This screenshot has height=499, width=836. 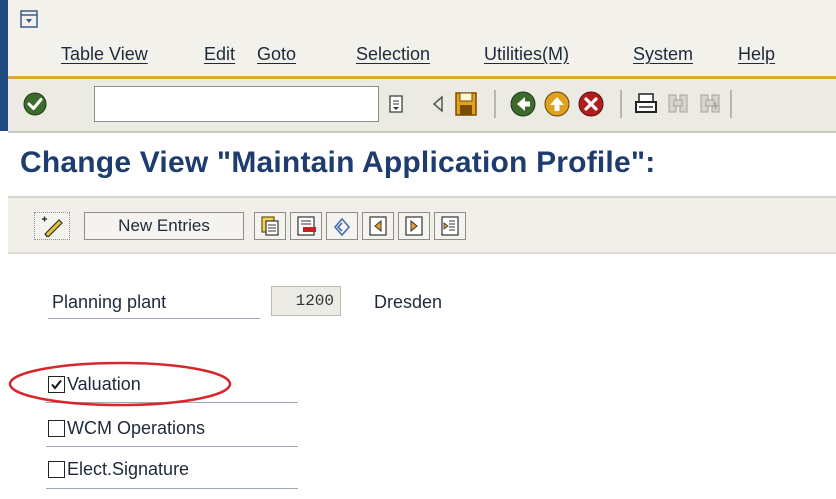 What do you see at coordinates (164, 226) in the screenshot?
I see `new-entries-button: New Entries` at bounding box center [164, 226].